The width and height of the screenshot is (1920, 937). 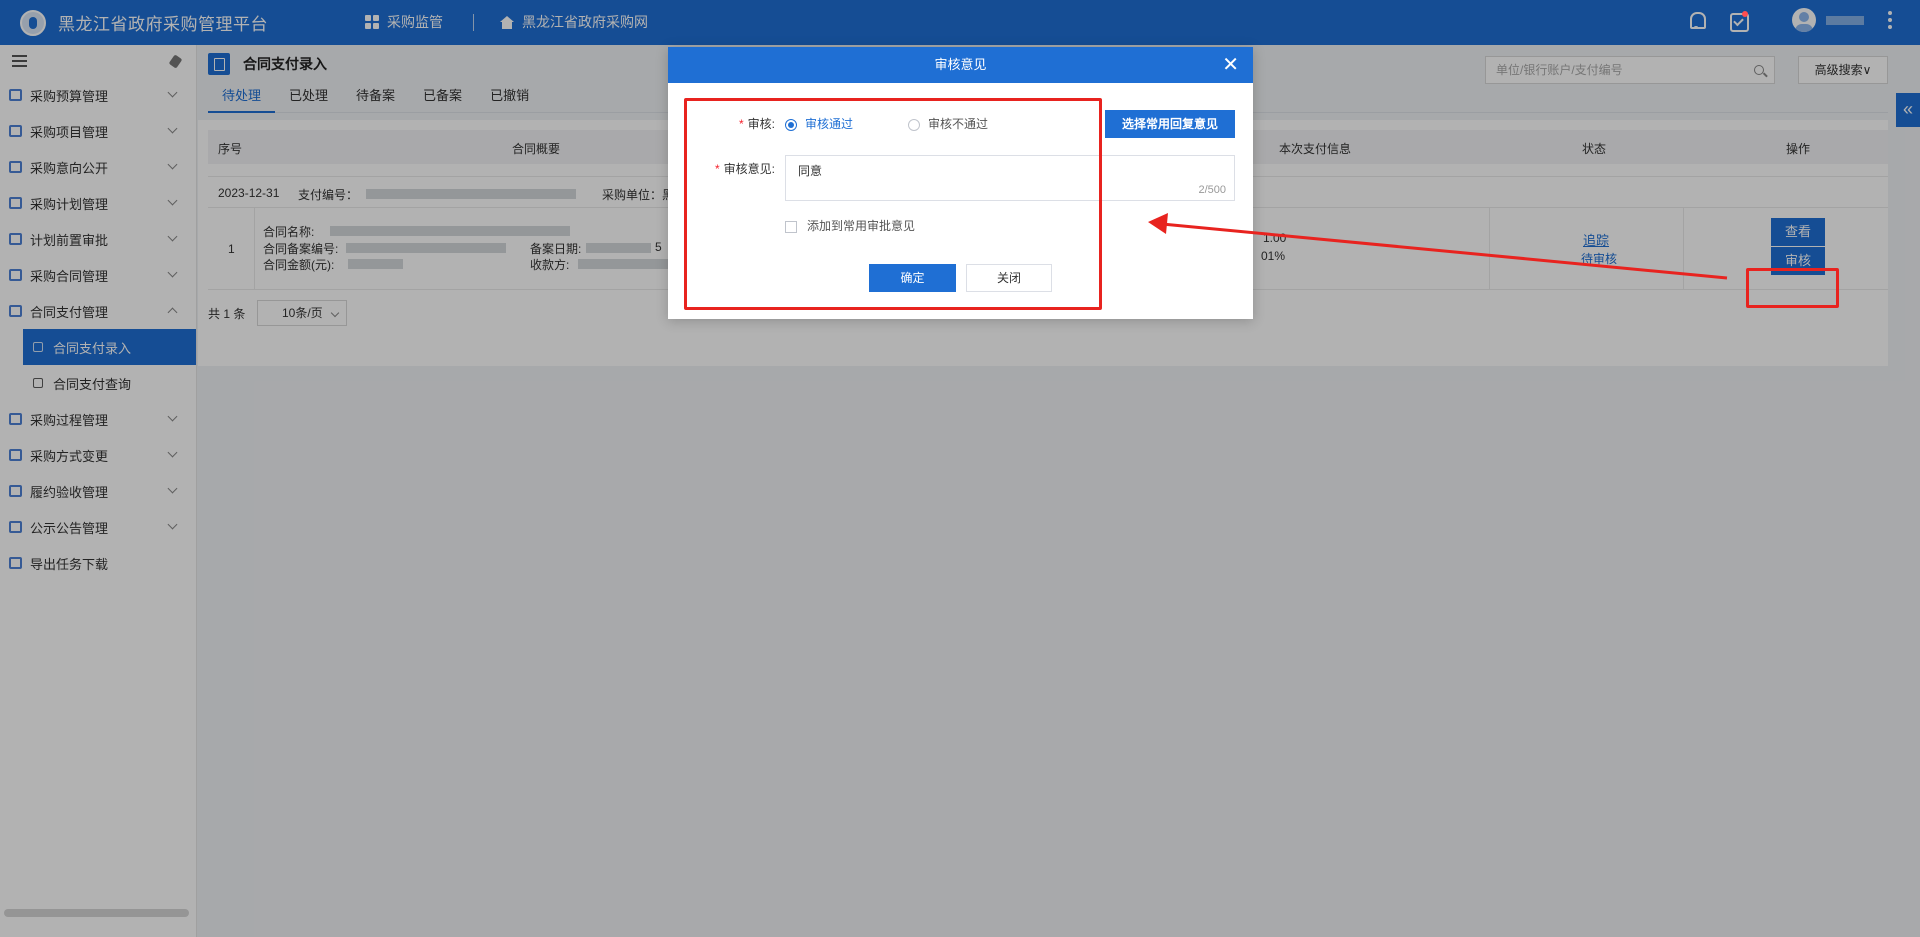 I want to click on notification-dot, so click(x=1745, y=14).